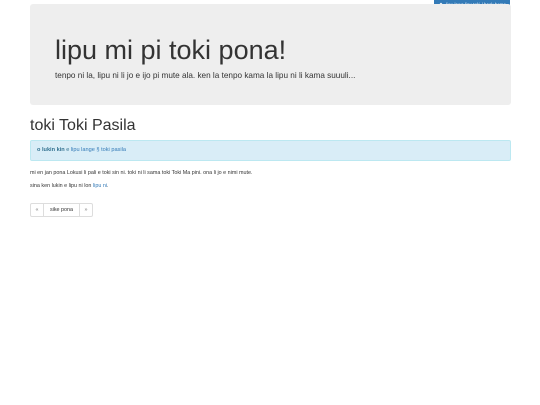  What do you see at coordinates (86, 210) in the screenshot?
I see `next-page-button: »` at bounding box center [86, 210].